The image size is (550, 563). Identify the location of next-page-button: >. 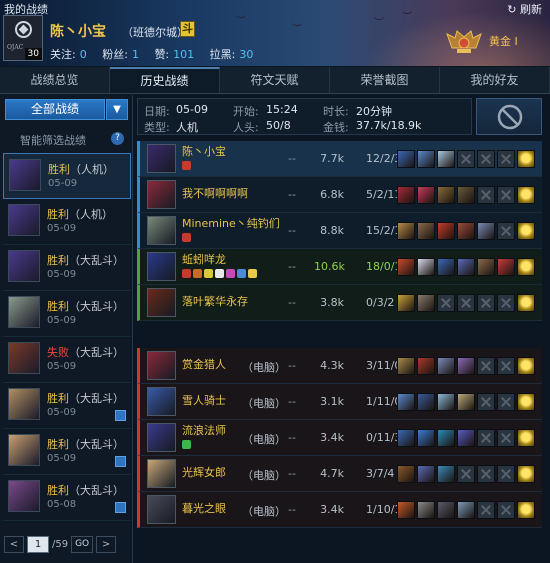
(106, 544).